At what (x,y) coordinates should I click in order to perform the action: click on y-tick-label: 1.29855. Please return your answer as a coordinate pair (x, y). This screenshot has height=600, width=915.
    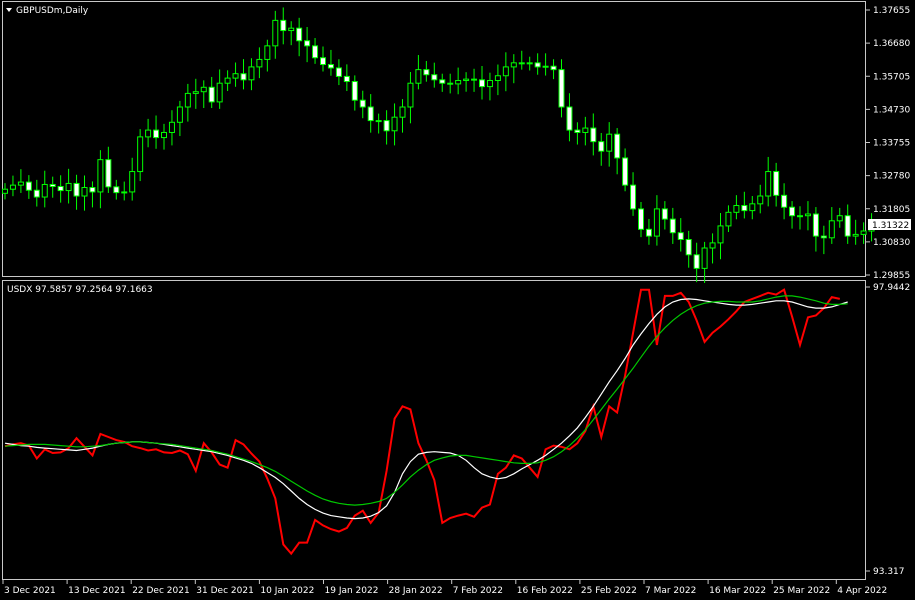
    Looking at the image, I should click on (891, 276).